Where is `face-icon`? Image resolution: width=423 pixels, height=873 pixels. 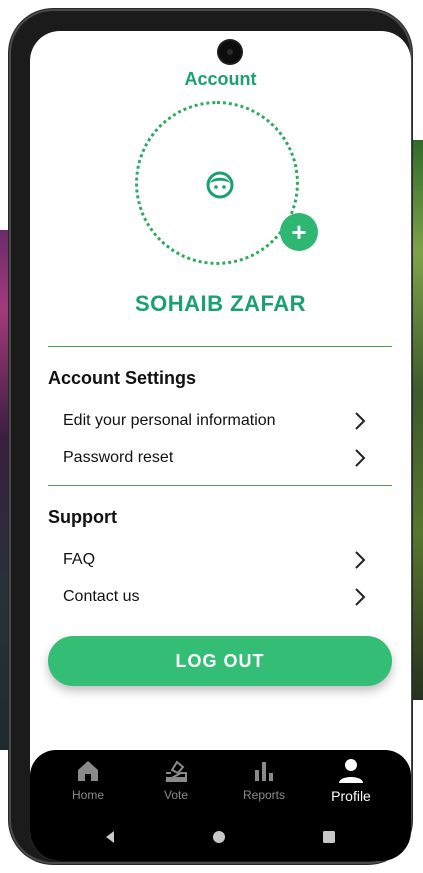 face-icon is located at coordinates (220, 185).